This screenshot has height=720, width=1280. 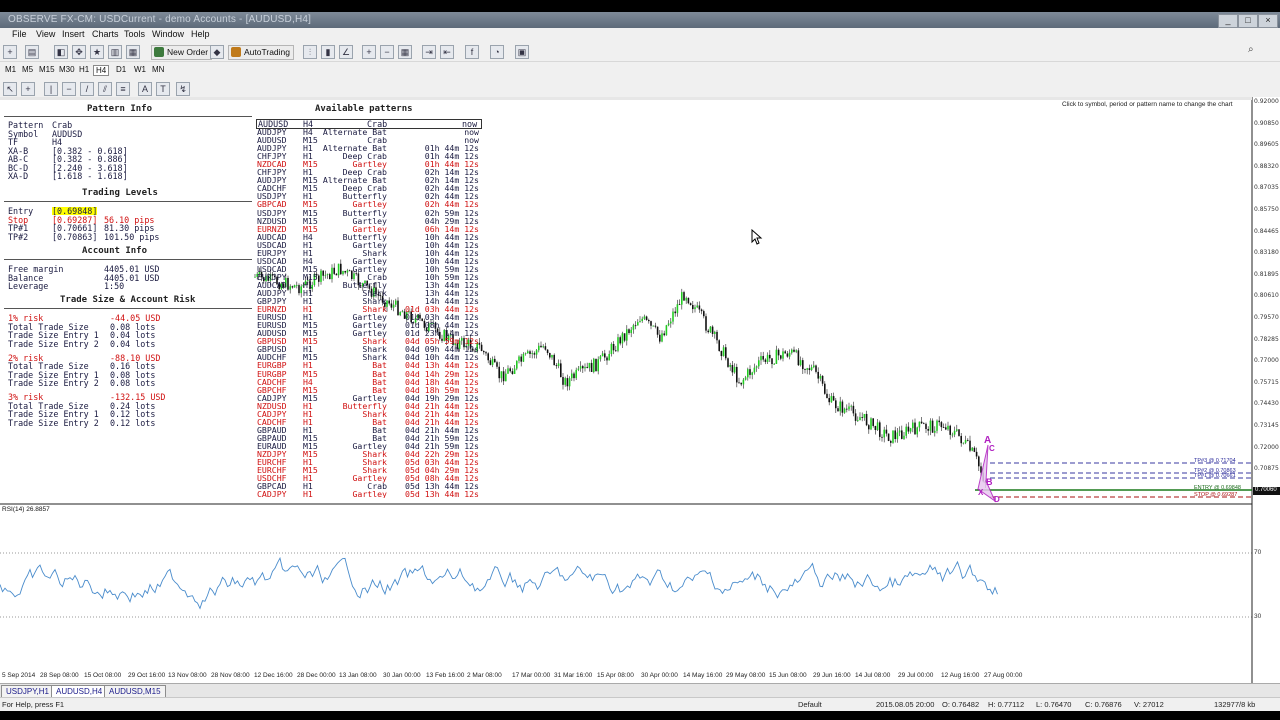 What do you see at coordinates (158, 69) in the screenshot?
I see `tf-mn: MN` at bounding box center [158, 69].